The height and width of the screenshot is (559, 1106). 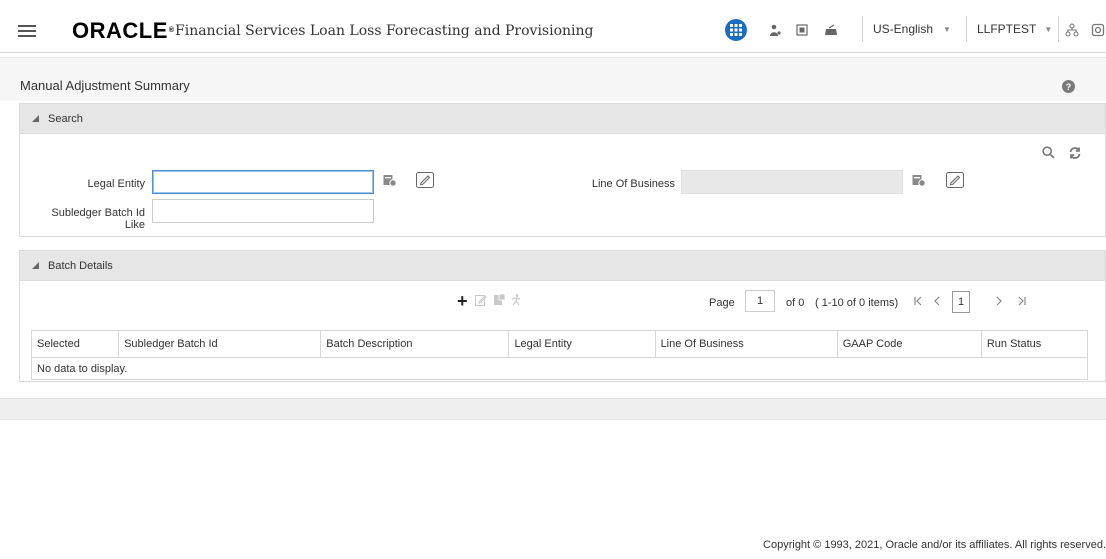 What do you see at coordinates (903, 29) in the screenshot?
I see `language-value: US-English` at bounding box center [903, 29].